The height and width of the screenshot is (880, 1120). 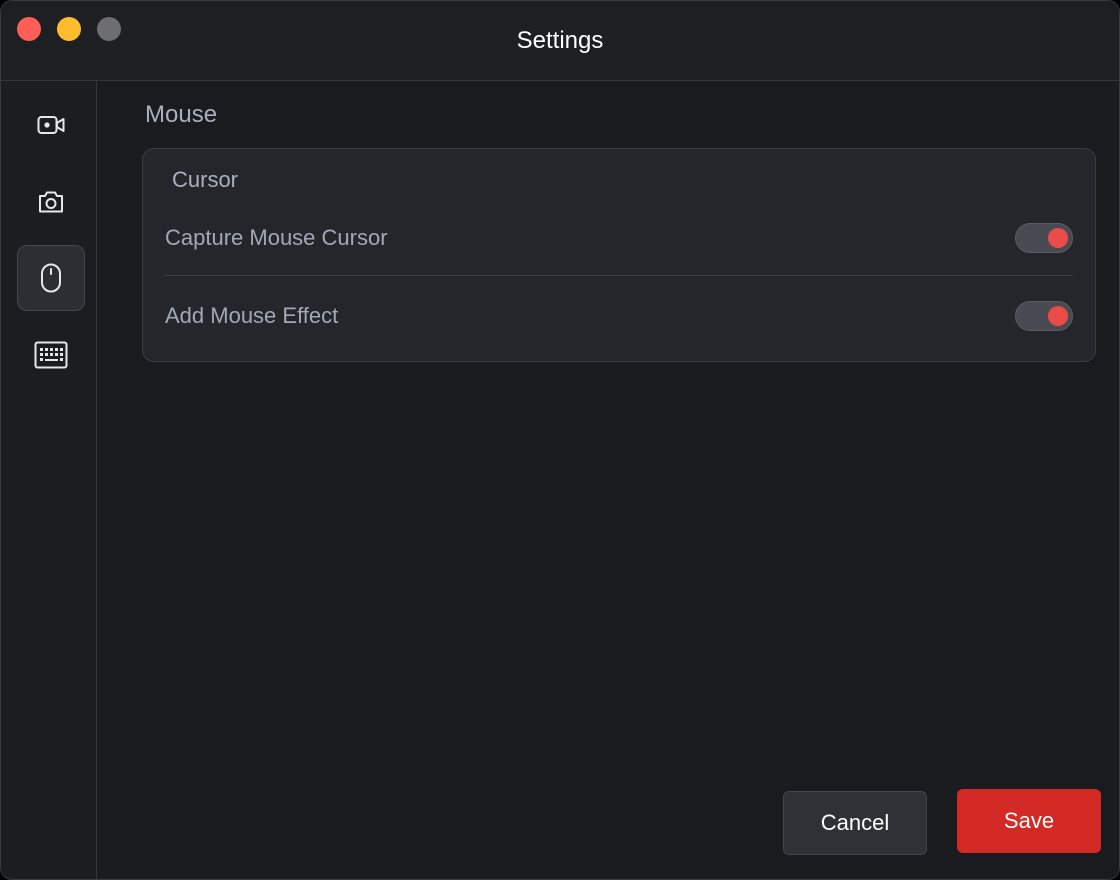 I want to click on camera-icon, so click(x=51, y=202).